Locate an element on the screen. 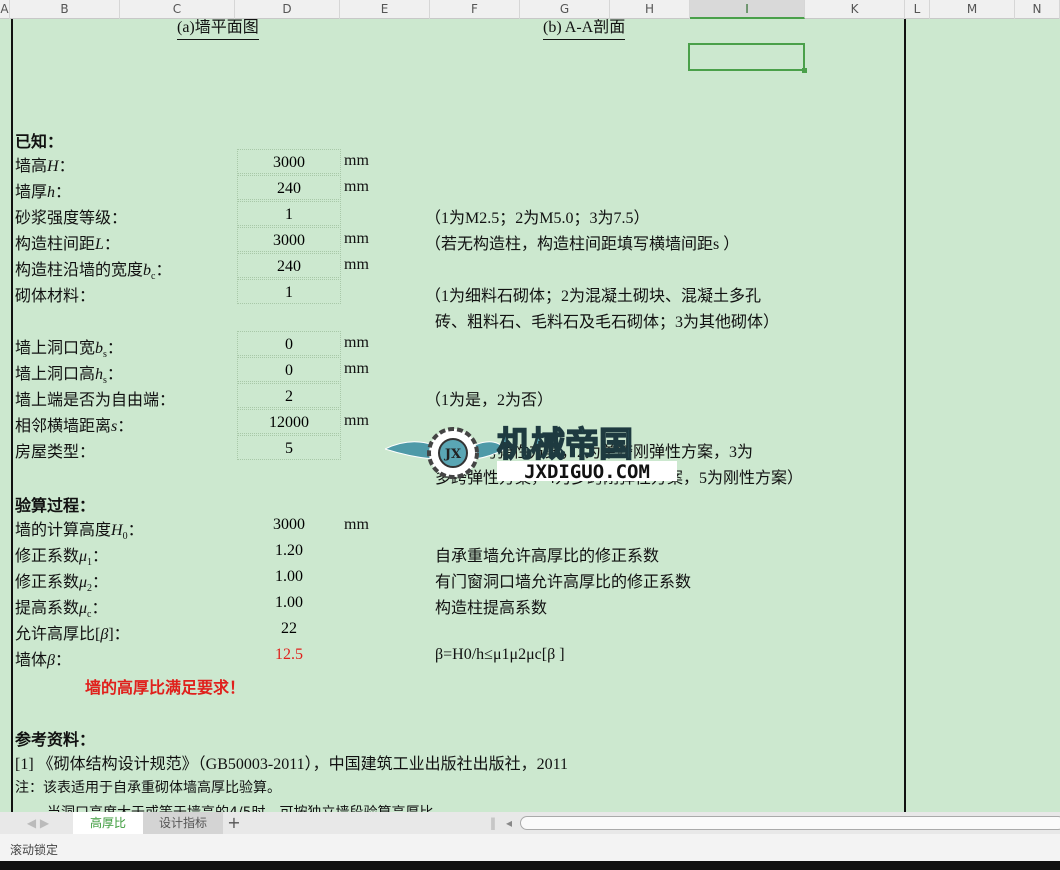  column-header-F: F is located at coordinates (475, 9).